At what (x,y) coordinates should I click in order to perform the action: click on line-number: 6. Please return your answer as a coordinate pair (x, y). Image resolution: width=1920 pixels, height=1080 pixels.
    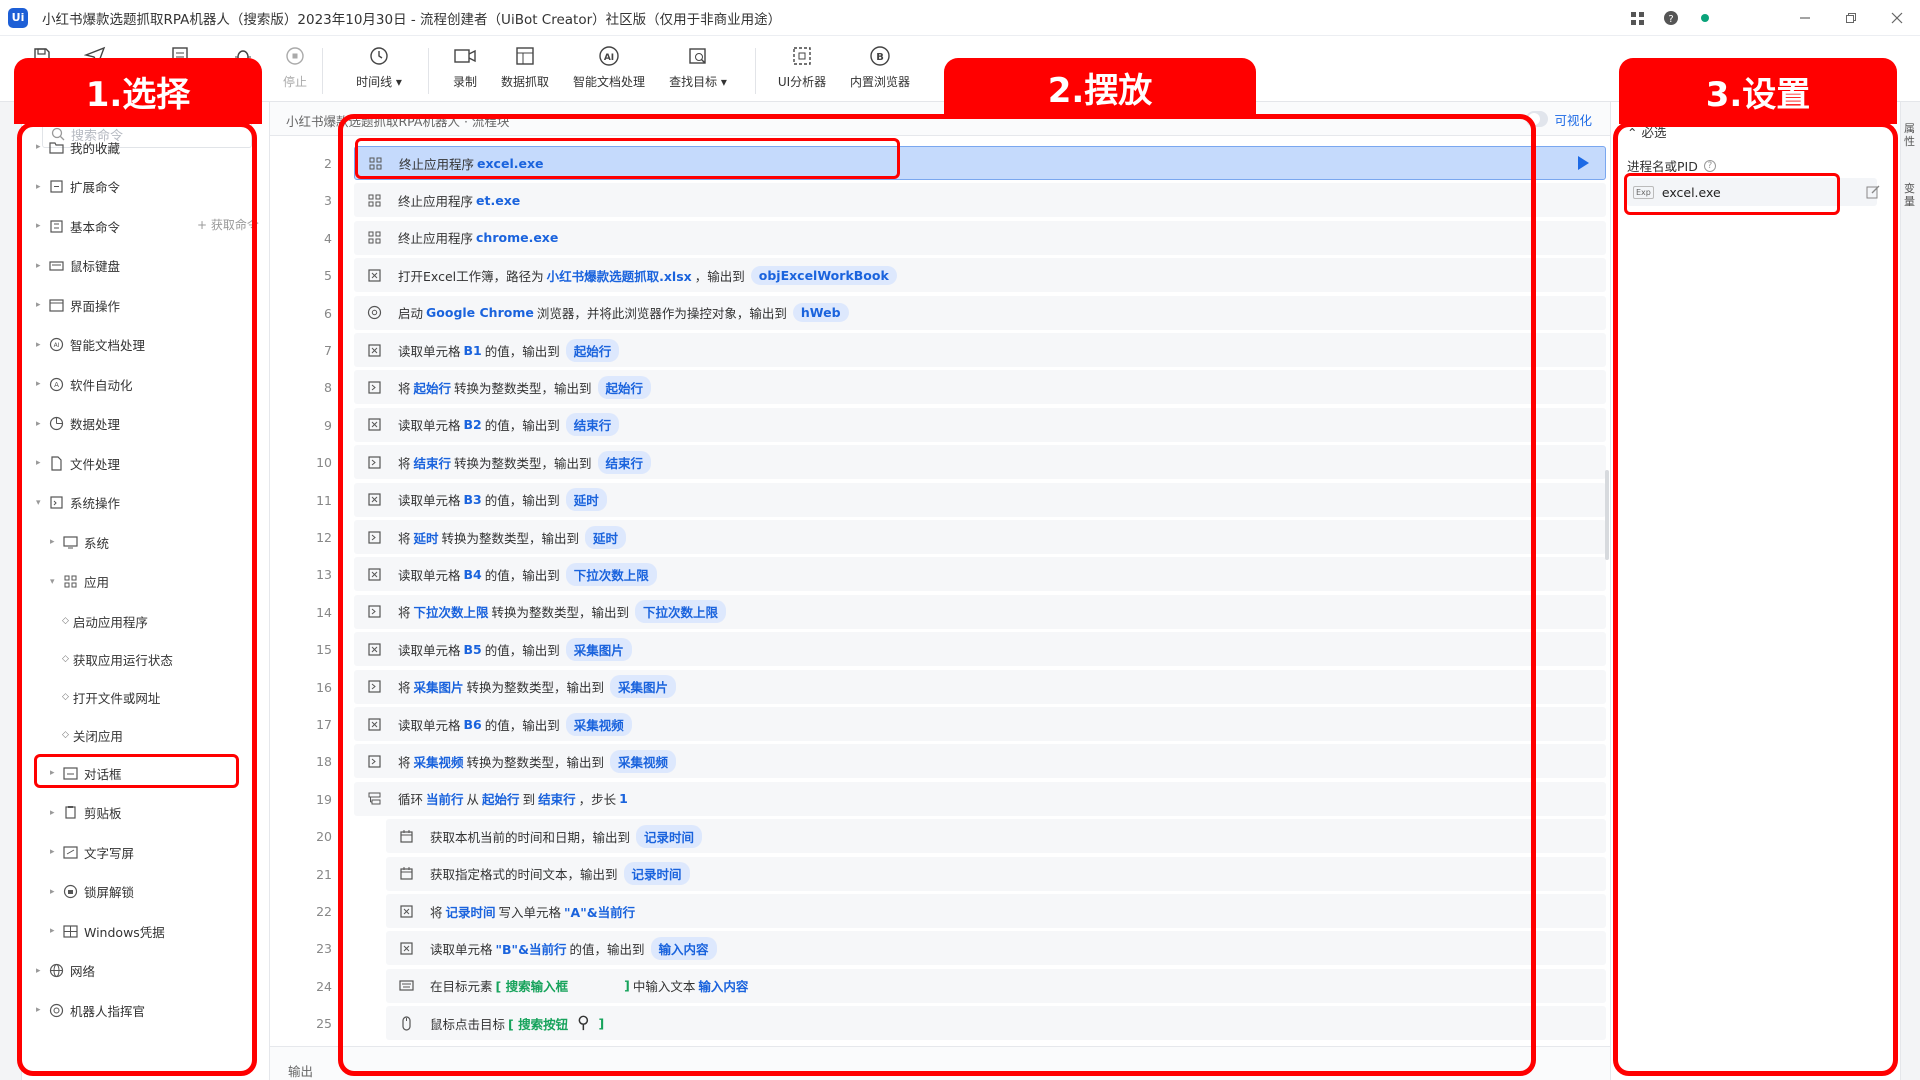
    Looking at the image, I should click on (328, 313).